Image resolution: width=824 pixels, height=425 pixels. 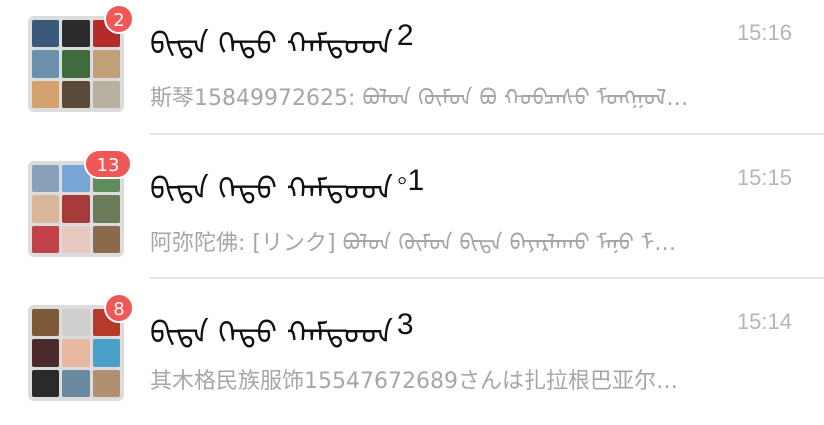 I want to click on chat-title: ᠪᠢᠳᠡ ᠬᠡᠳᠦ ᠬᠠᠮᠲᠤᠳ ◦1, so click(x=287, y=184).